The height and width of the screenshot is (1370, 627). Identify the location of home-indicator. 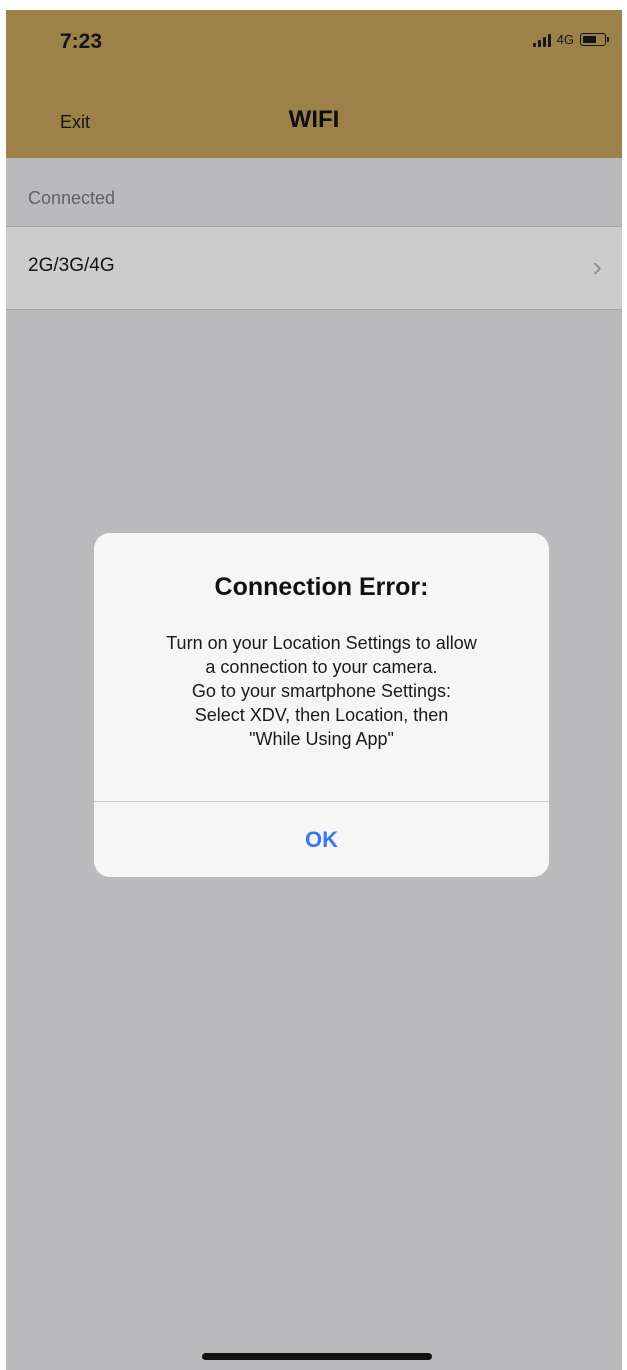
(317, 1356).